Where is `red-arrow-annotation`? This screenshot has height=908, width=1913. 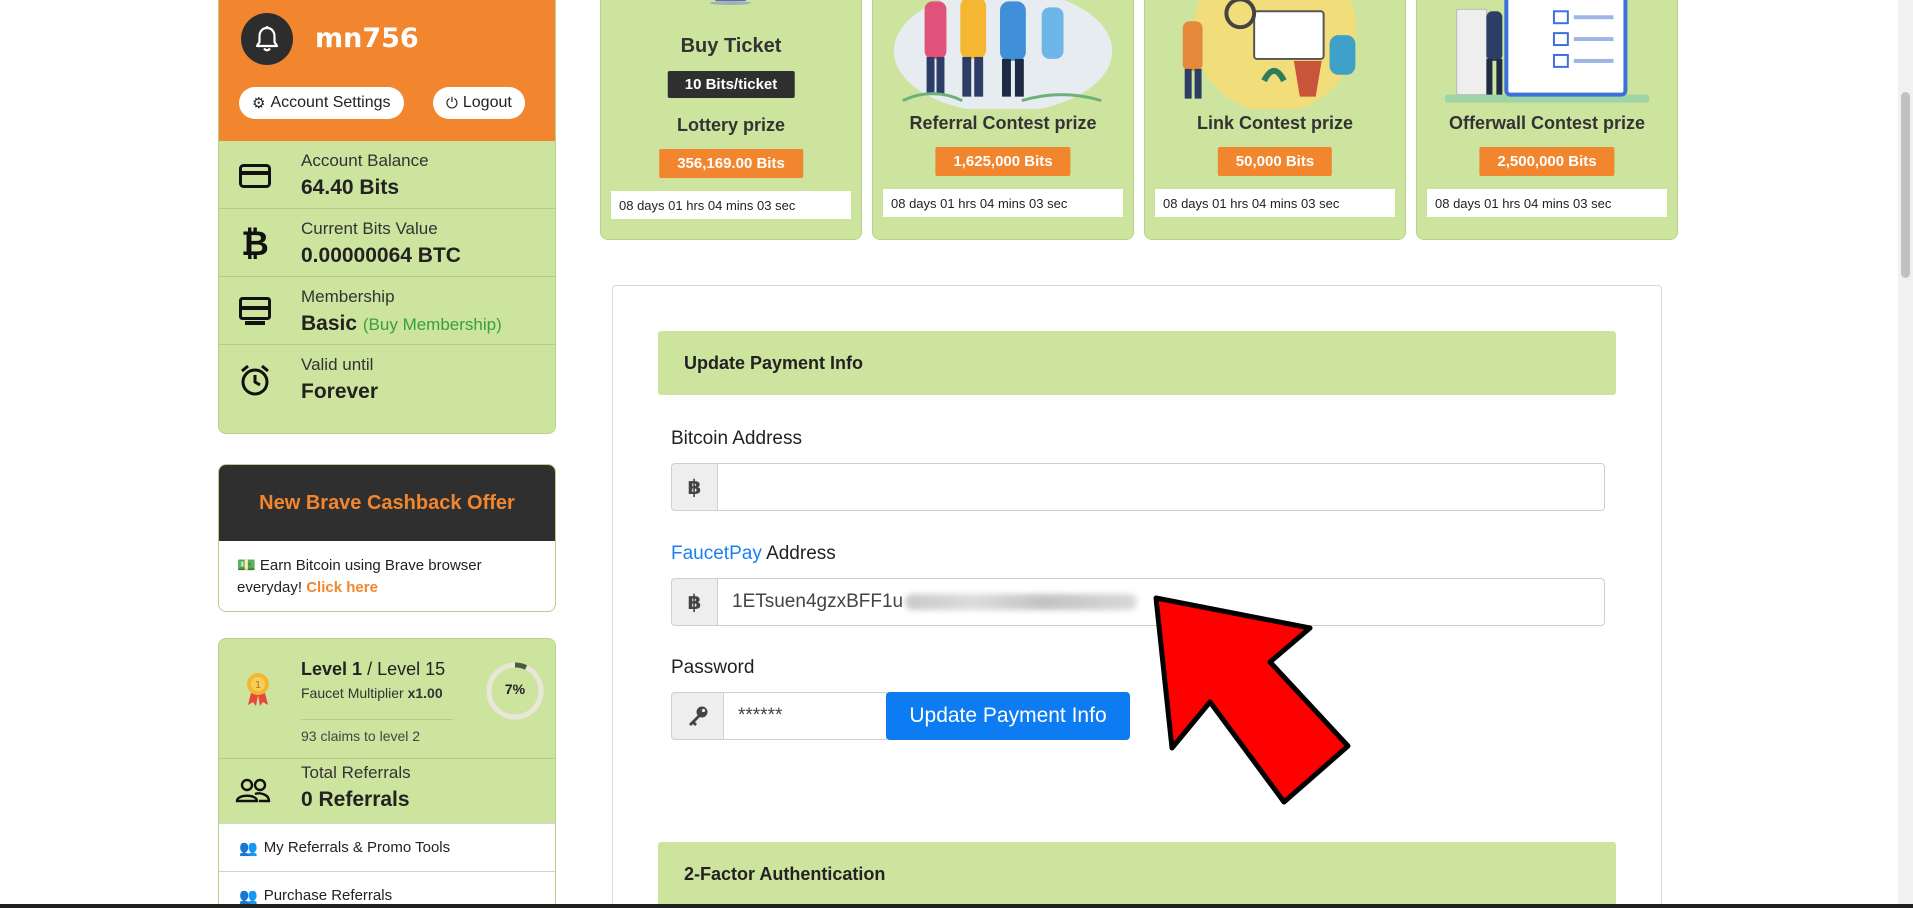 red-arrow-annotation is located at coordinates (1252, 700).